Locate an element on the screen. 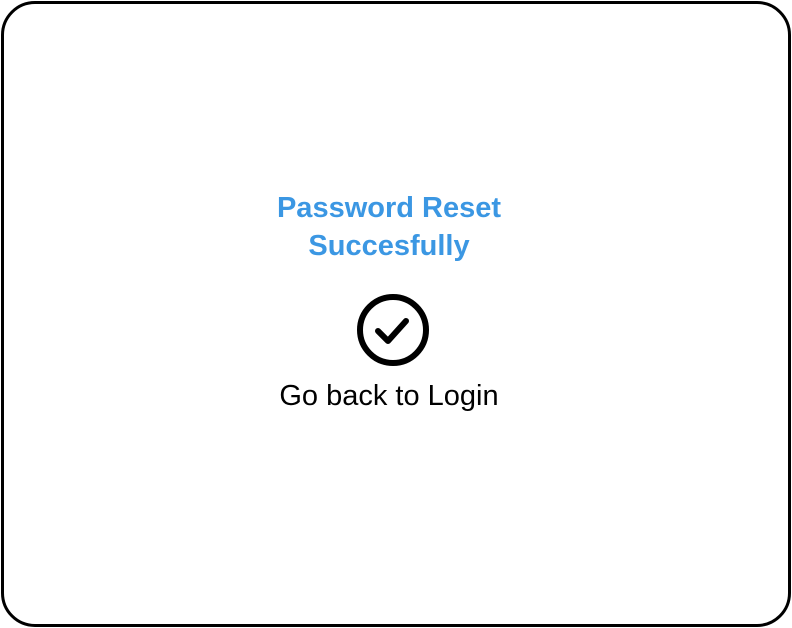 The image size is (792, 628). check-circle-icon is located at coordinates (393, 330).